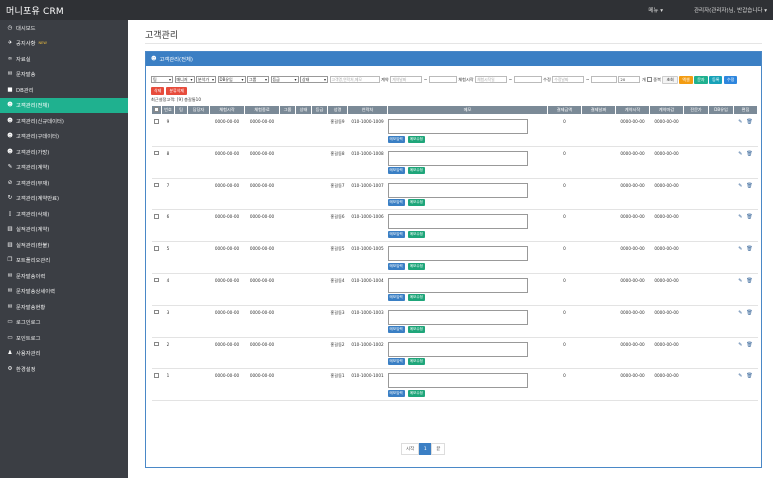 This screenshot has height=478, width=773. What do you see at coordinates (410, 449) in the screenshot?
I see `page-first: 시작` at bounding box center [410, 449].